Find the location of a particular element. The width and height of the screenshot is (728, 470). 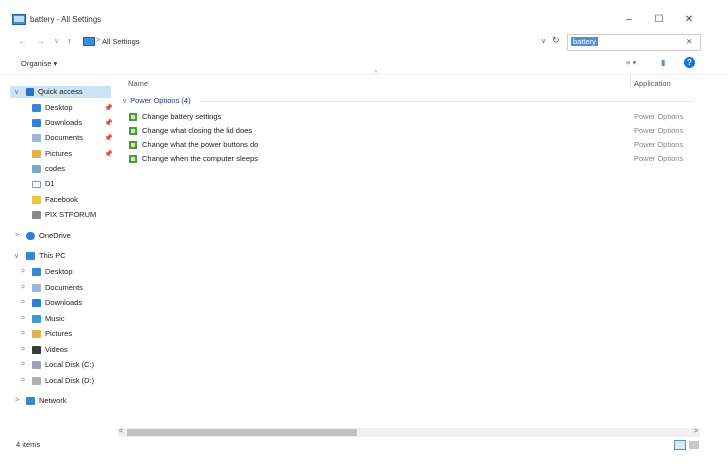

sidebar-item-pc-pictures: Pictures is located at coordinates (52, 334).